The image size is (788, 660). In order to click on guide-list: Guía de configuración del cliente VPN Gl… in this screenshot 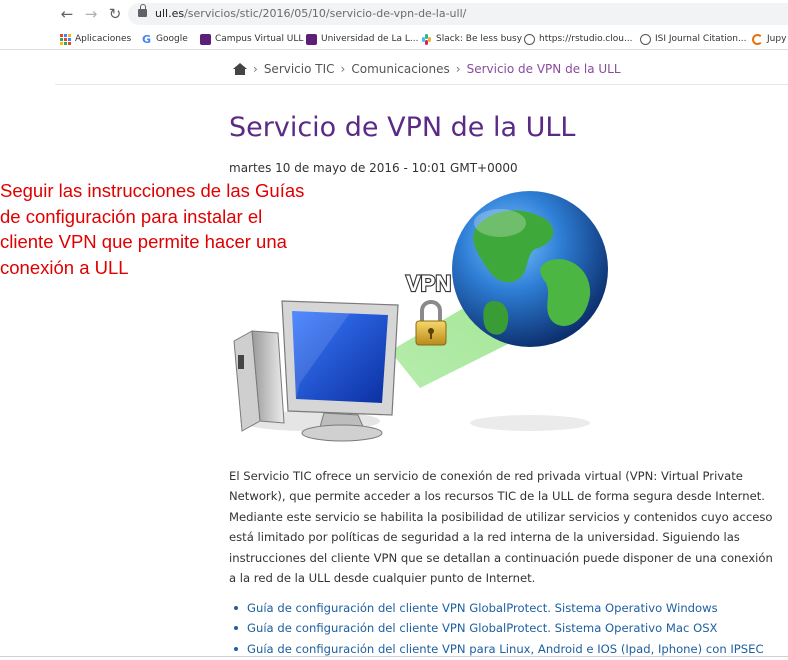, I will do `click(498, 628)`.